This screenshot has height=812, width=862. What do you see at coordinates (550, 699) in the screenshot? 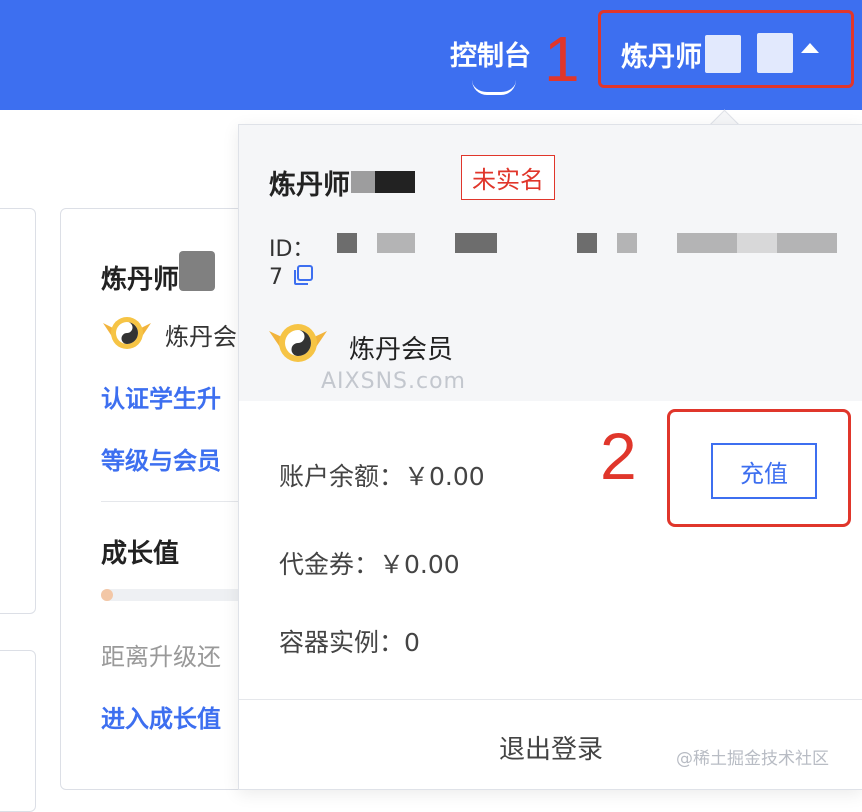
I see `divider` at bounding box center [550, 699].